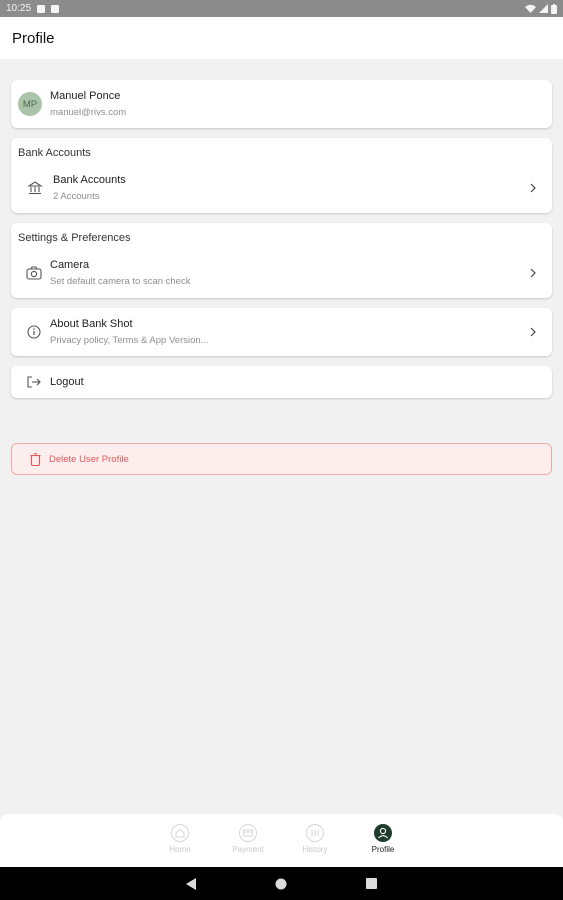 The width and height of the screenshot is (563, 900). I want to click on nav-profile-label: Profile, so click(383, 849).